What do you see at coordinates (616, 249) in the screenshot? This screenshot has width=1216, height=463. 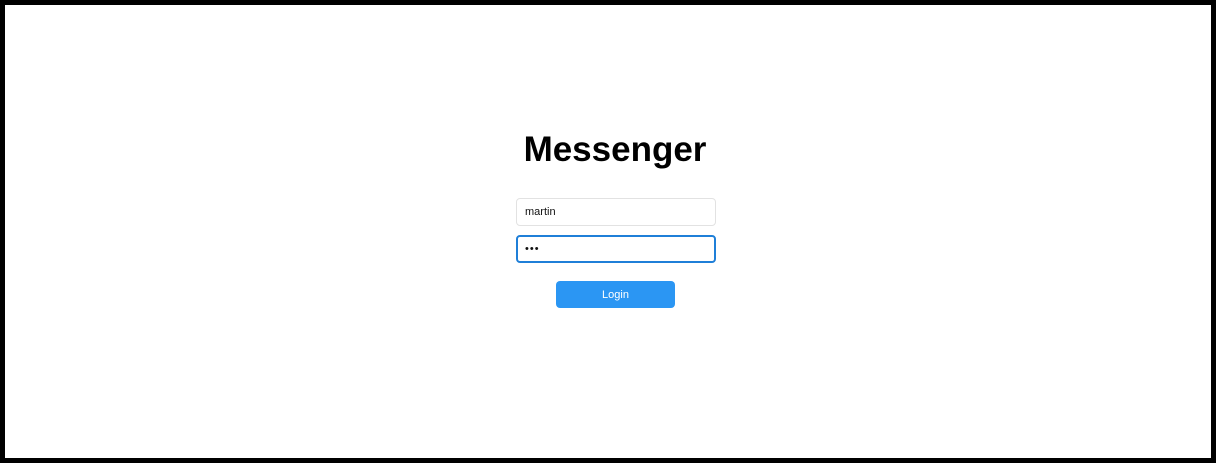 I see `password-field` at bounding box center [616, 249].